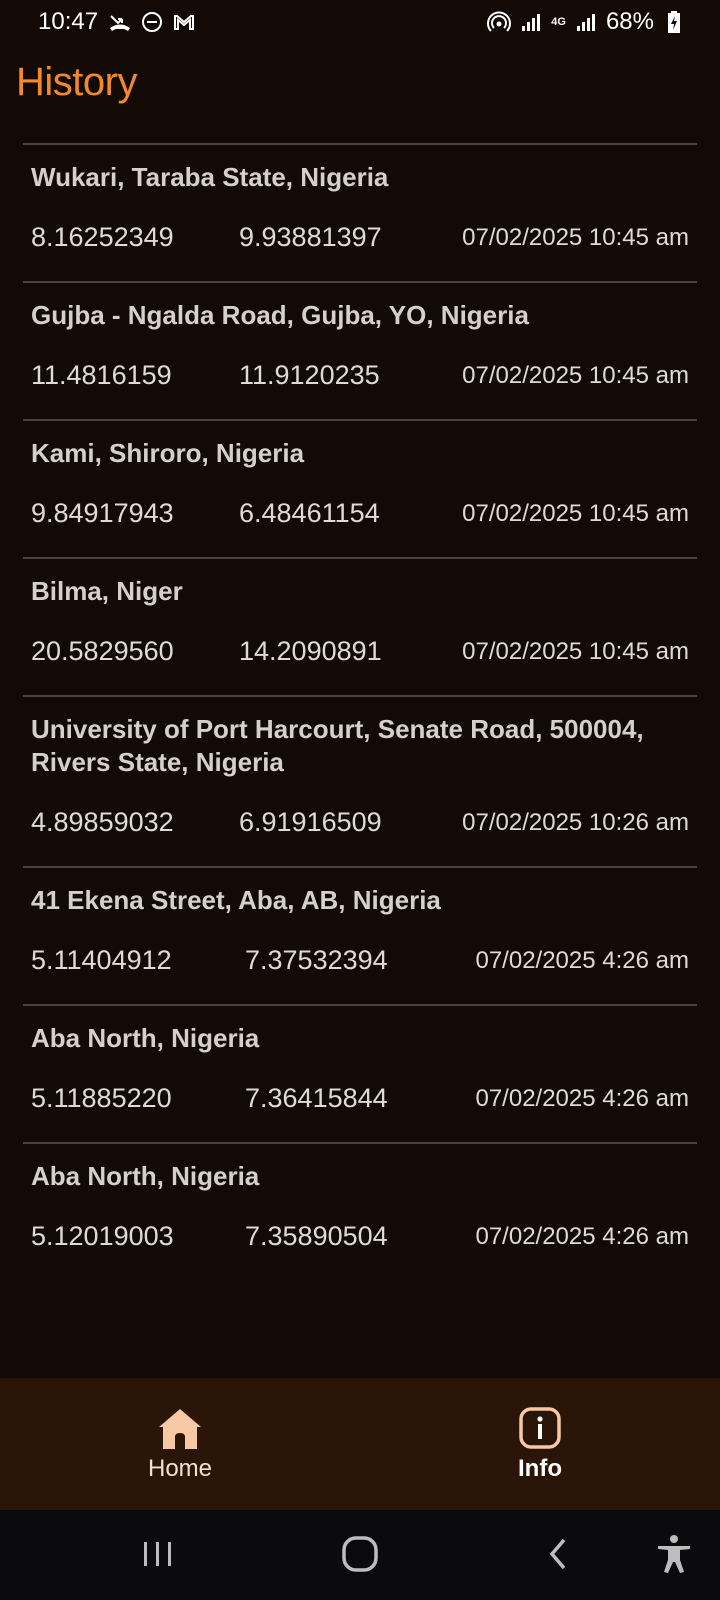 The width and height of the screenshot is (720, 1600). Describe the element at coordinates (674, 1554) in the screenshot. I see `accessibility-icon` at that location.